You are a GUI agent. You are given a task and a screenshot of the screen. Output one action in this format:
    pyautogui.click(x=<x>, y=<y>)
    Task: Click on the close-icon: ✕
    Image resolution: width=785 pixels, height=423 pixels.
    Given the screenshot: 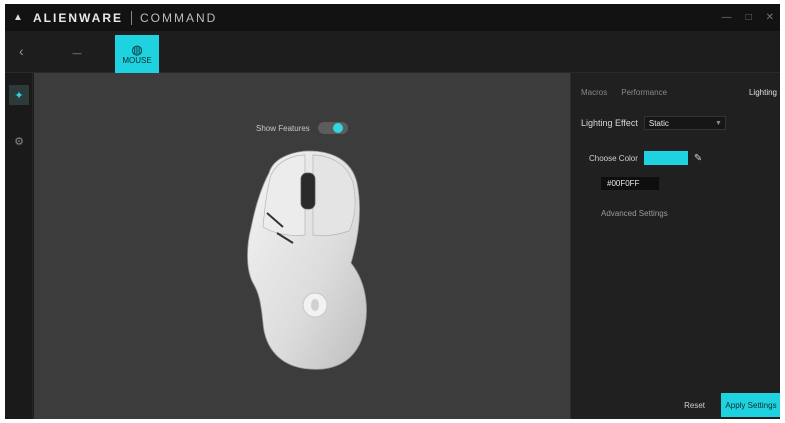 What is the action you would take?
    pyautogui.click(x=770, y=17)
    